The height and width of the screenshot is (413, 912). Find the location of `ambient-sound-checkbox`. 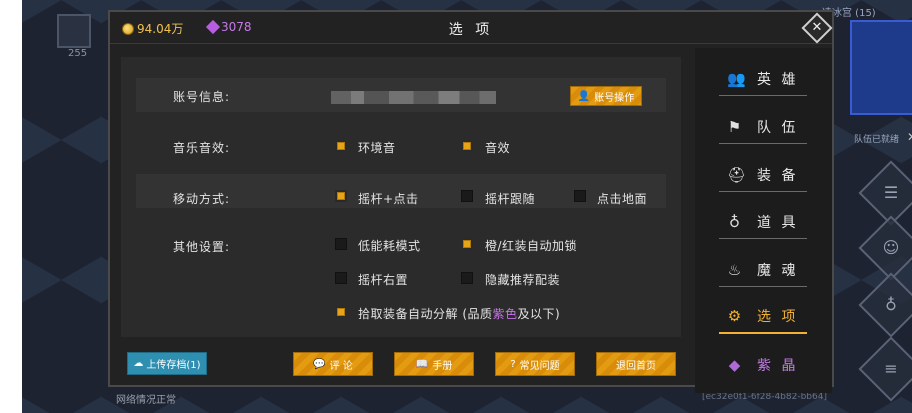

ambient-sound-checkbox is located at coordinates (341, 146).